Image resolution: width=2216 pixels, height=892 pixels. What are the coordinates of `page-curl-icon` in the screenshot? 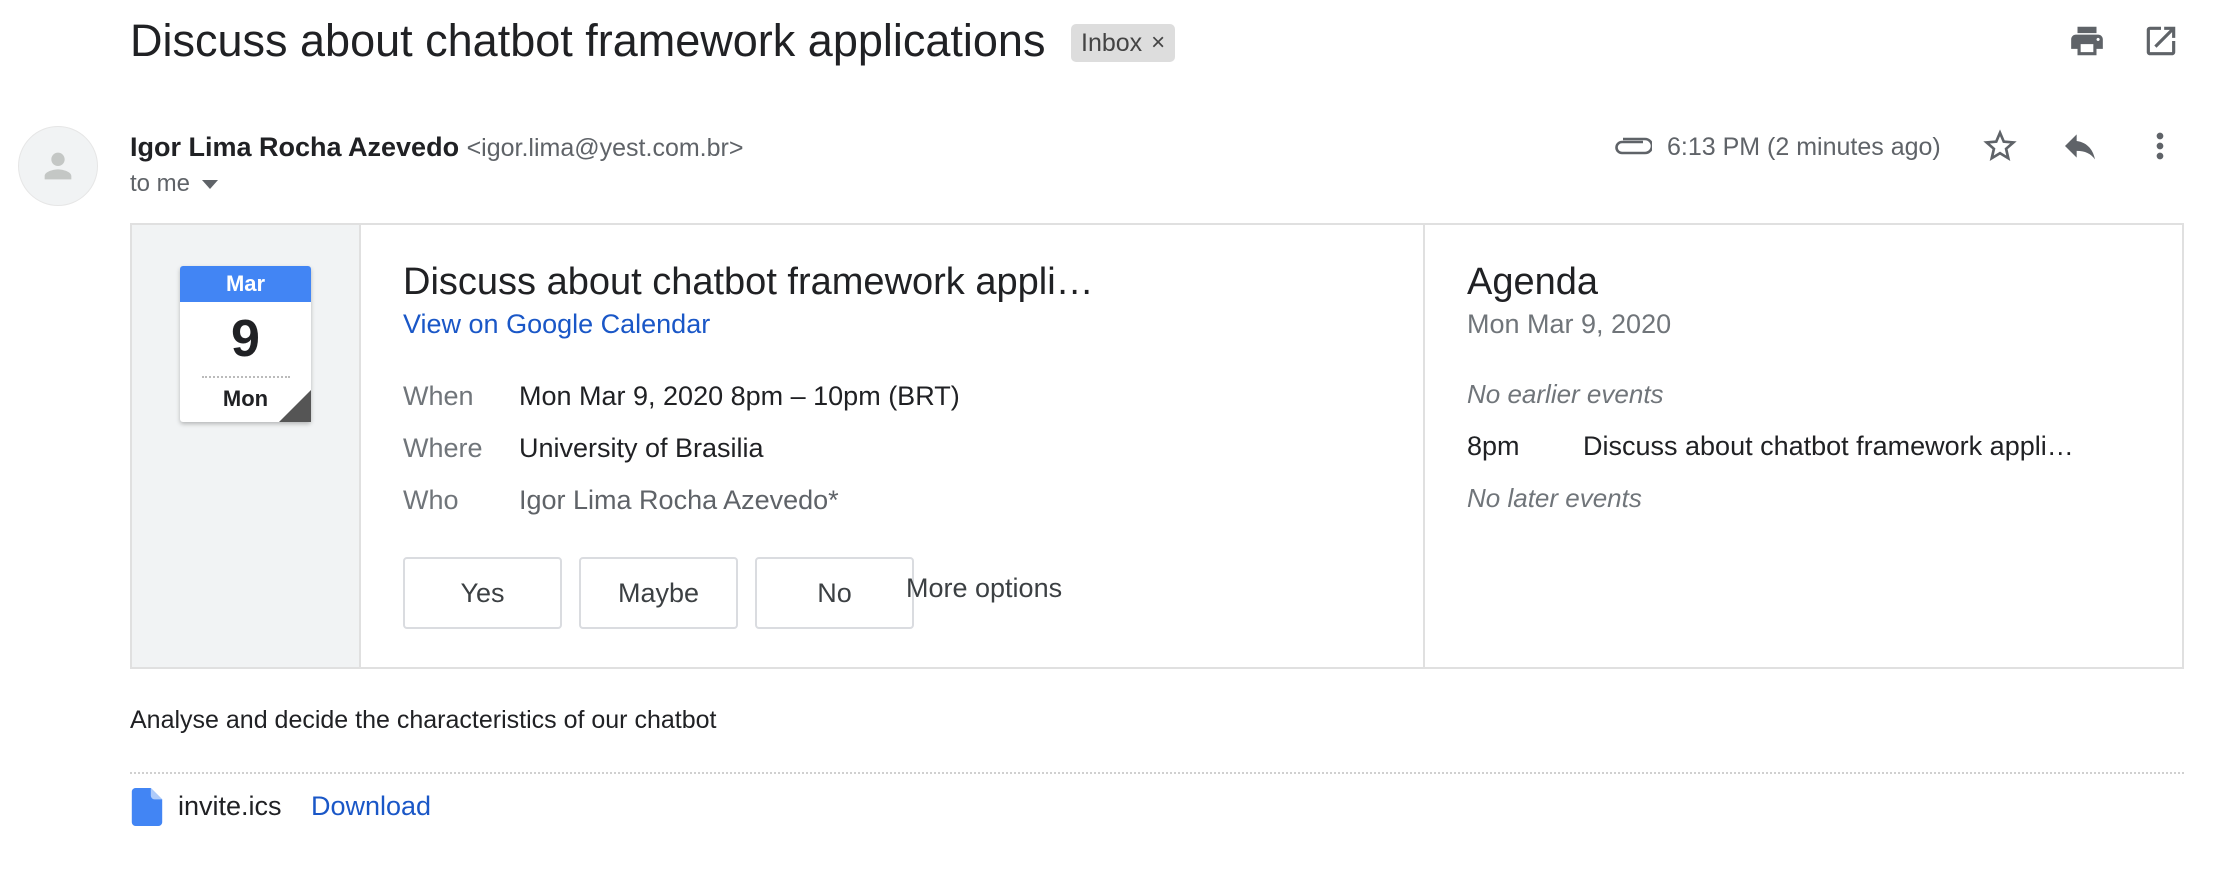 It's located at (295, 406).